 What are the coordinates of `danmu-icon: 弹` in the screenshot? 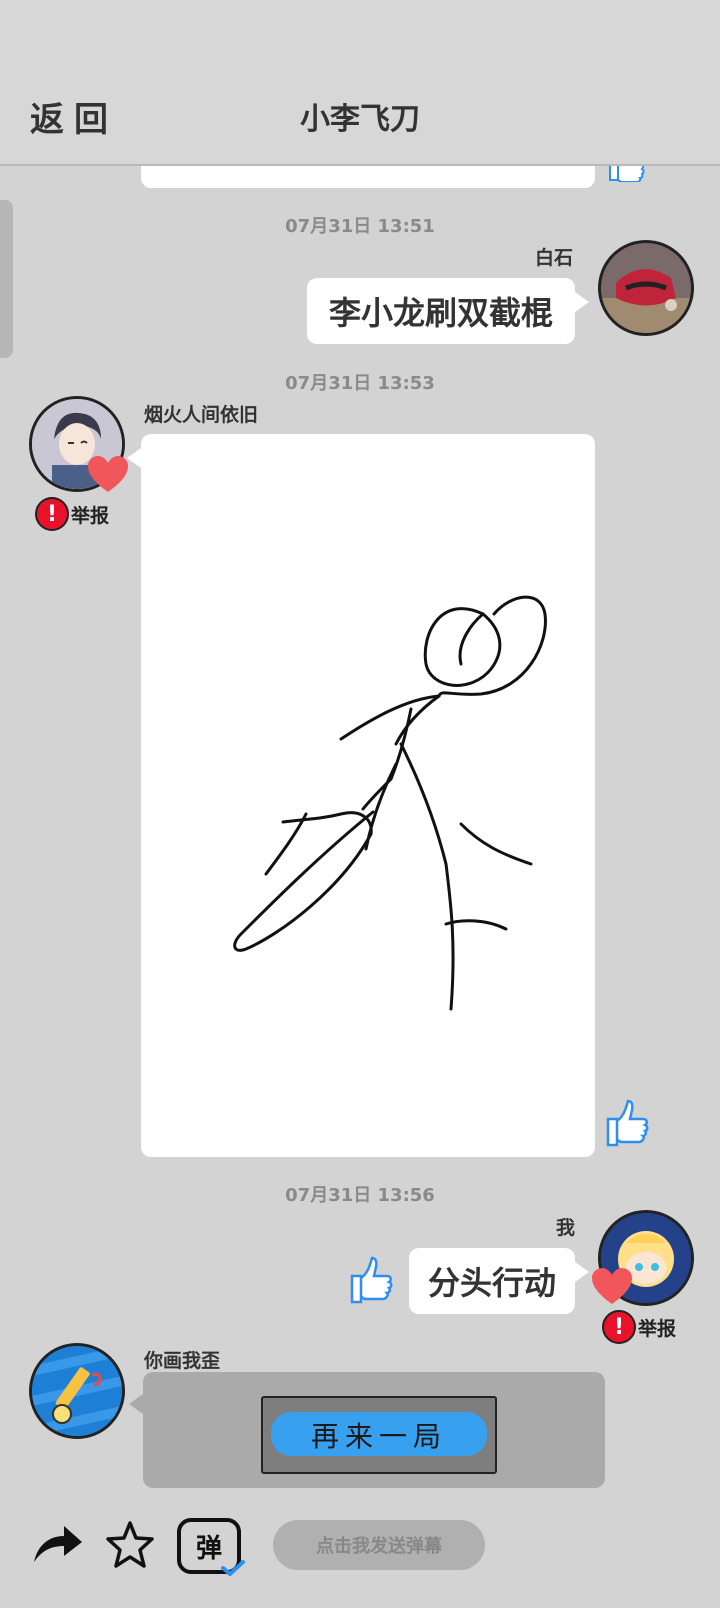 It's located at (211, 1547).